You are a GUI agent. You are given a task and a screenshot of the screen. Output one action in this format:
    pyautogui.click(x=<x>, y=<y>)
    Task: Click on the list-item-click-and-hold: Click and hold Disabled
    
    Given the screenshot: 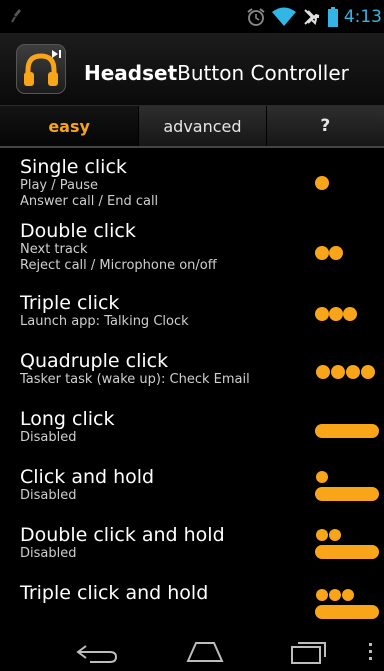 What is the action you would take?
    pyautogui.click(x=192, y=487)
    